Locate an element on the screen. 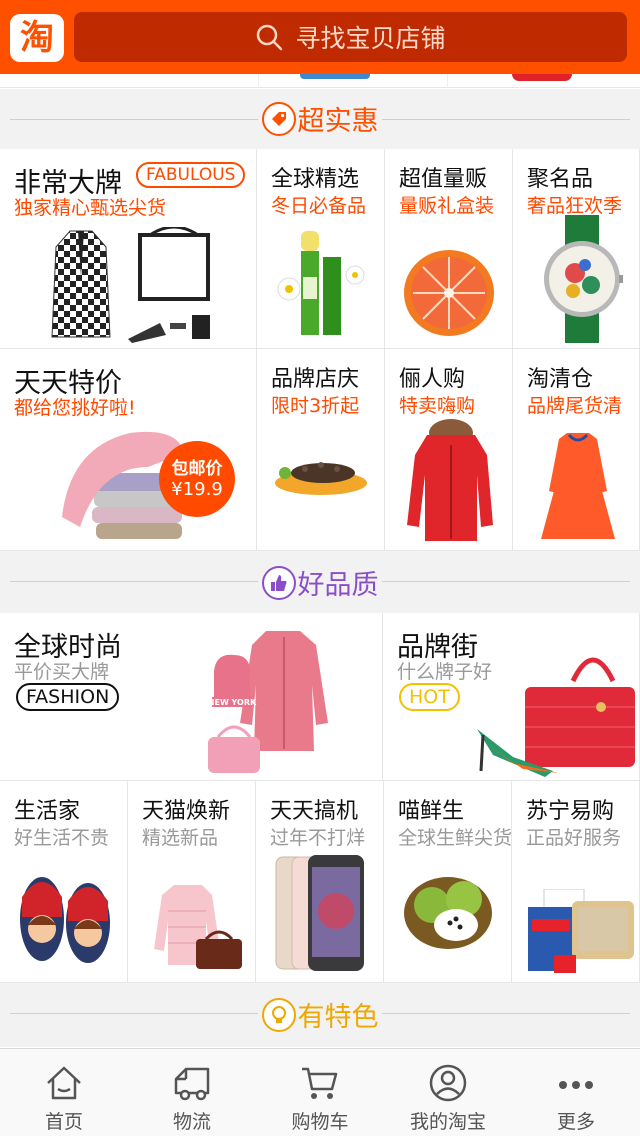 Image resolution: width=640 pixels, height=1136 pixels. section-header-quality: 好品质 is located at coordinates (320, 582).